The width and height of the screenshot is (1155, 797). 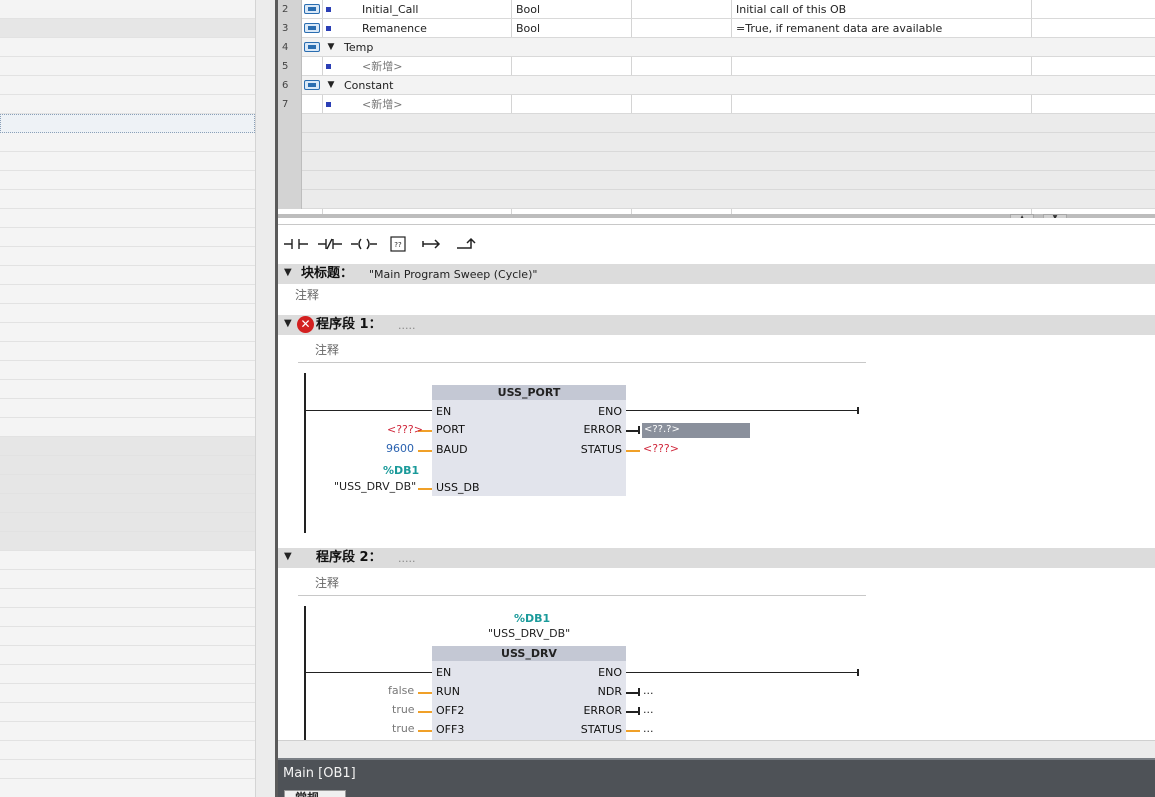 I want to click on off3-operand: true, so click(x=403, y=729).